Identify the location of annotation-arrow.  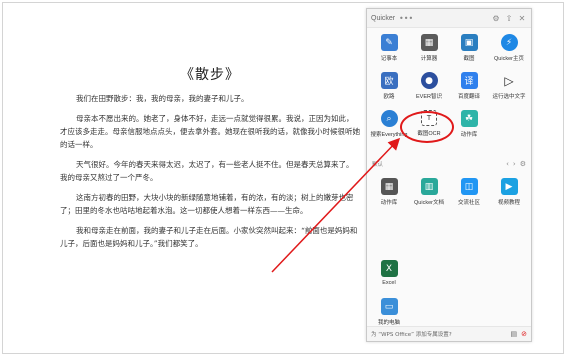
(336, 205).